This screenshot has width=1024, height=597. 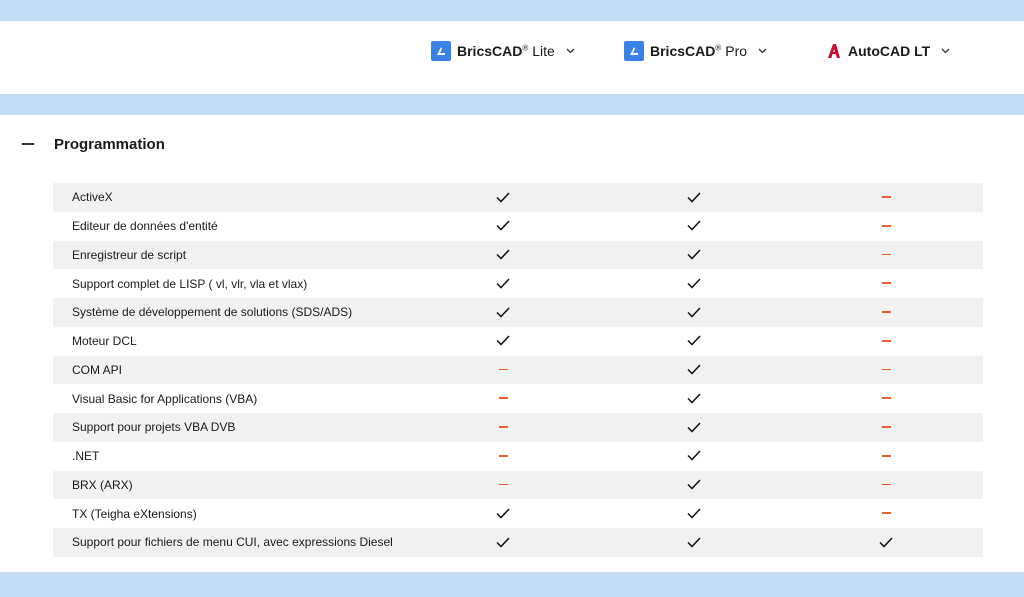 I want to click on feature-label: .NET, so click(x=86, y=456).